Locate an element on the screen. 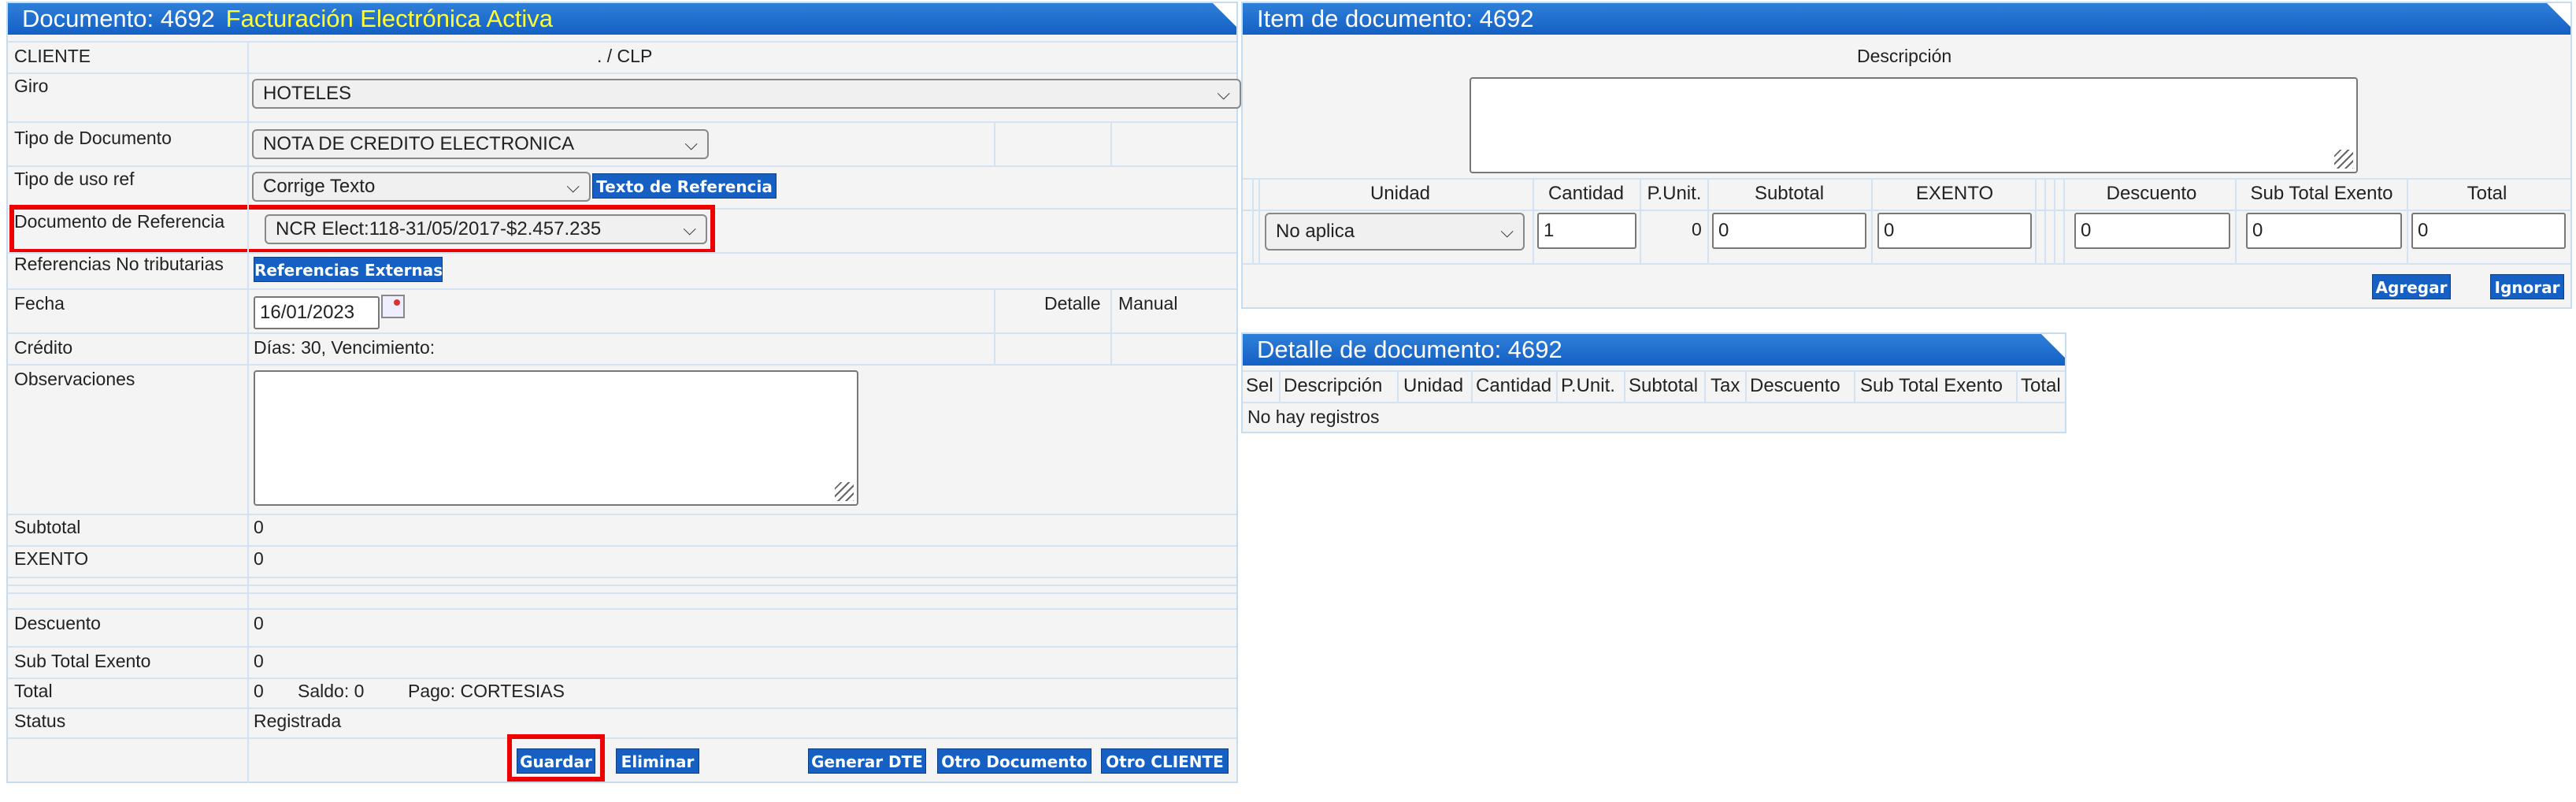 This screenshot has height=802, width=2576. row-total is located at coordinates (622, 693).